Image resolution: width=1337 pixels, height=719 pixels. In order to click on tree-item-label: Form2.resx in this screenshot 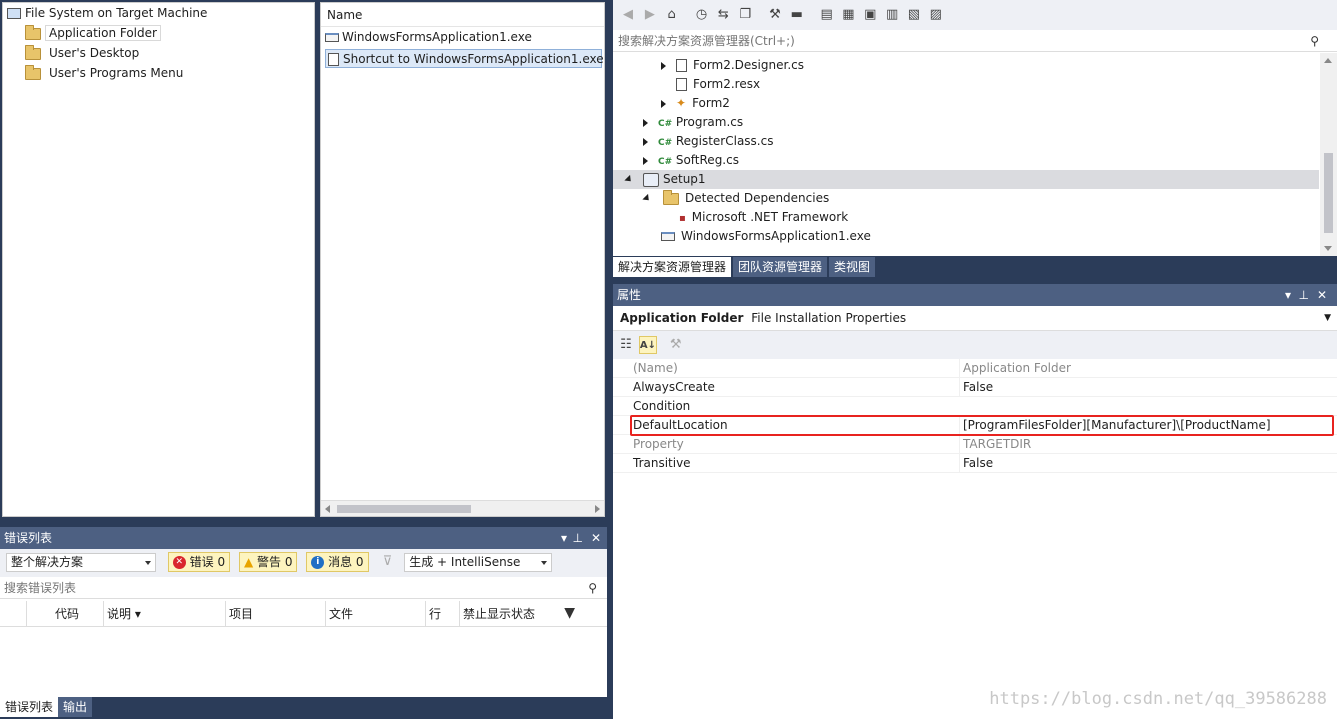, I will do `click(727, 84)`.